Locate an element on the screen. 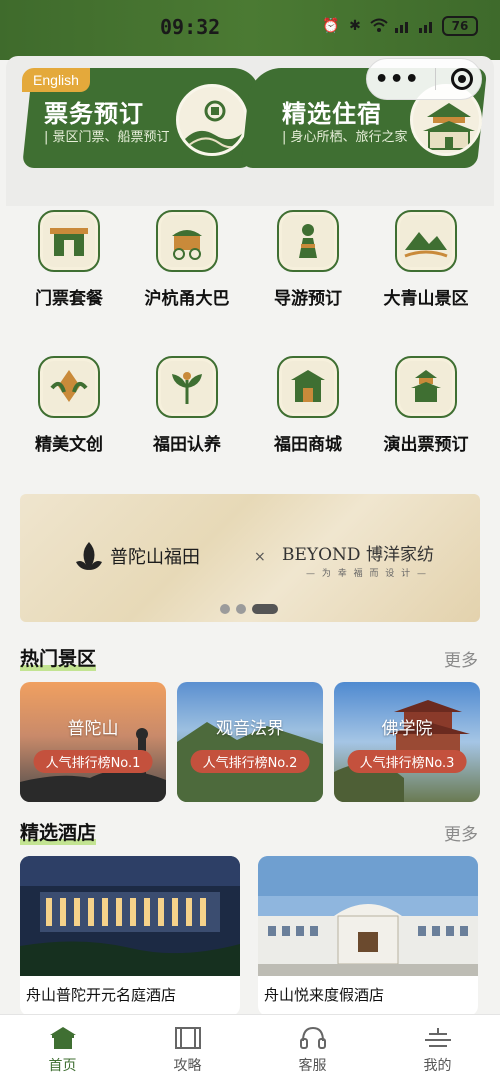 The image size is (500, 1078). mini-program-capsule: ••• is located at coordinates (424, 79).